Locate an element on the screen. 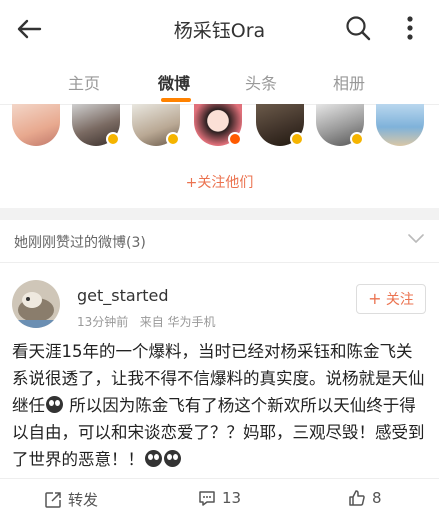  post-author-avatar is located at coordinates (36, 304).